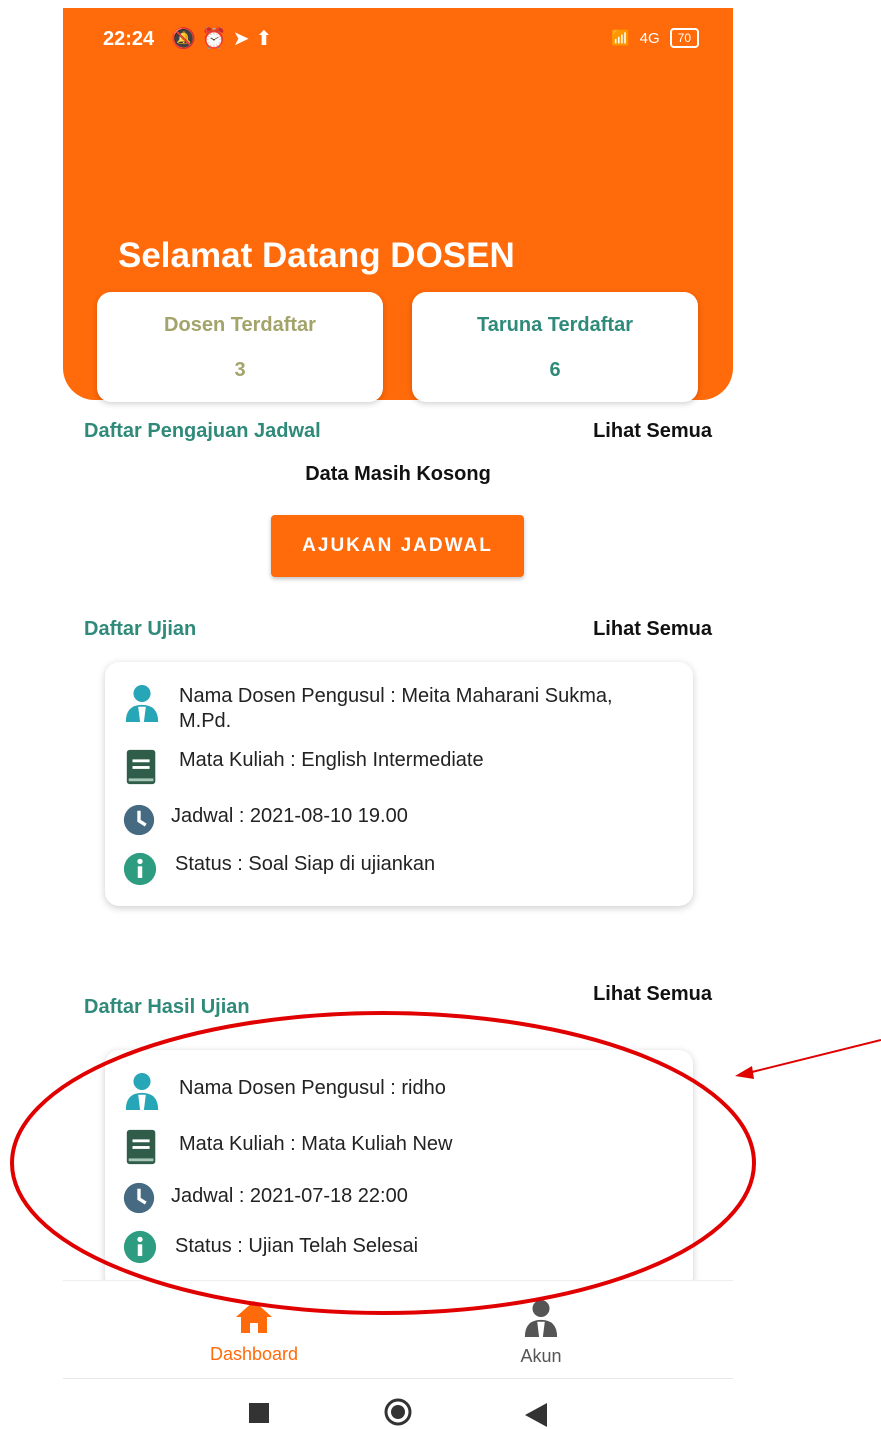  Describe the element at coordinates (536, 1415) in the screenshot. I see `back-icon` at that location.